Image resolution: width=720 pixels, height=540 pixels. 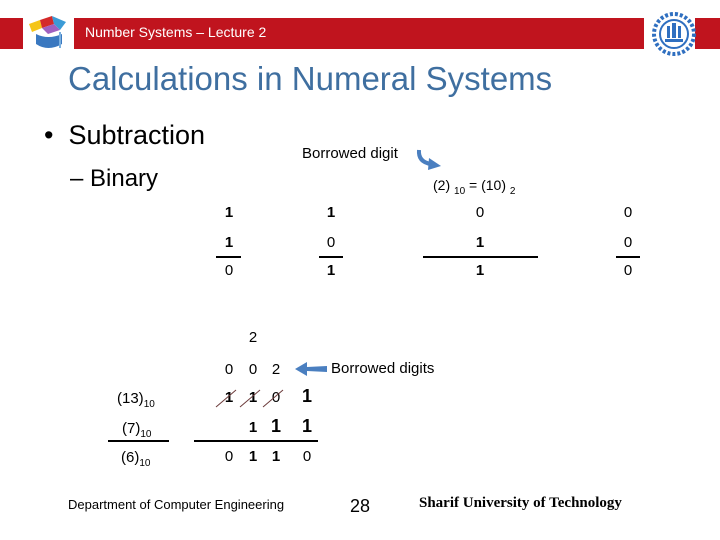 What do you see at coordinates (460, 191) in the screenshot?
I see `eq-left-base: 10` at bounding box center [460, 191].